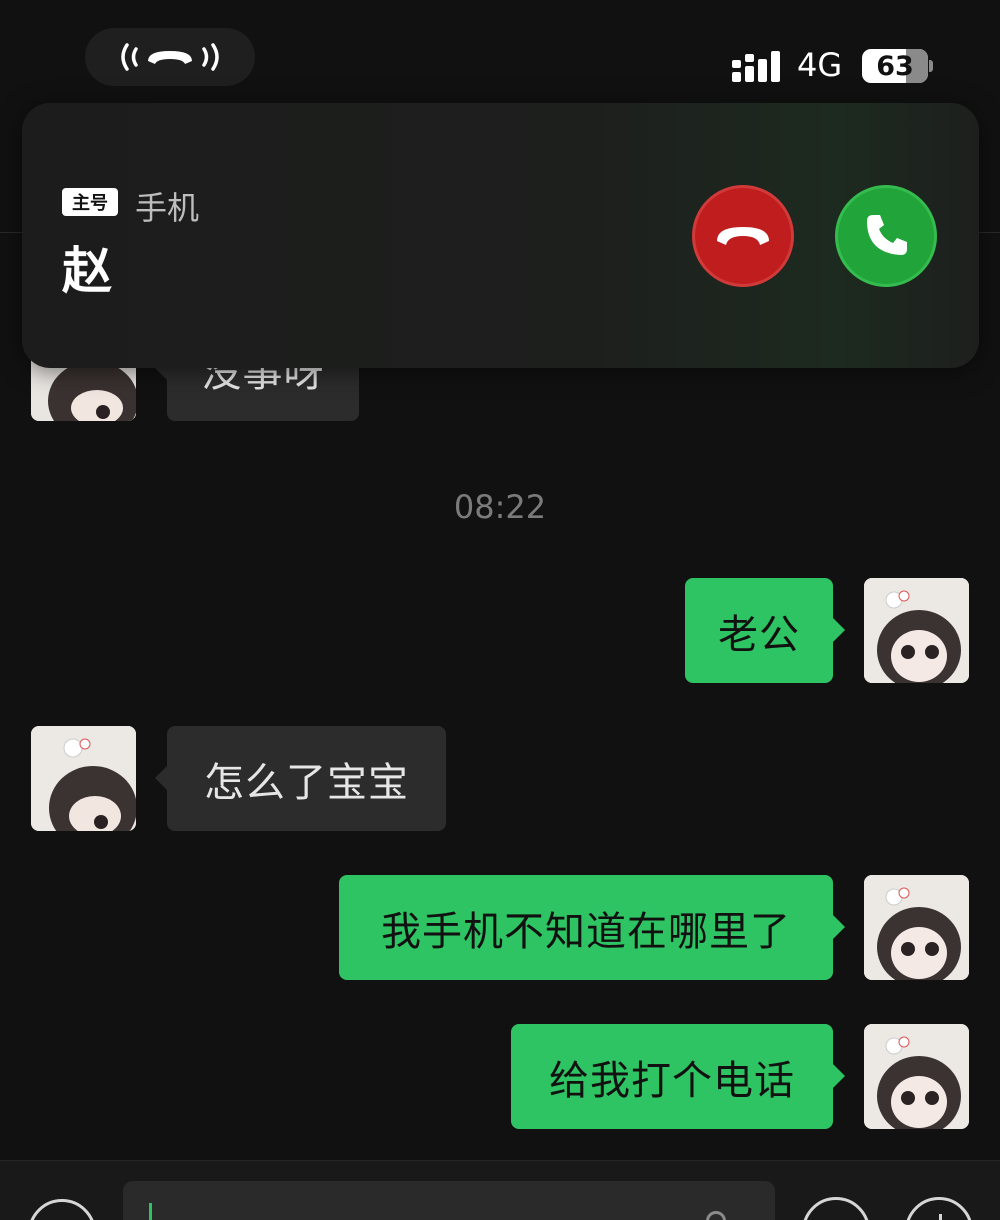 The height and width of the screenshot is (1220, 1000). I want to click on emoji-icon, so click(836, 1208).